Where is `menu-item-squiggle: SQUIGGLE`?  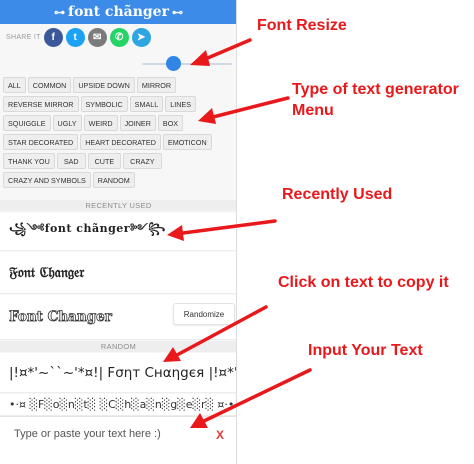
menu-item-squiggle: SQUIGGLE is located at coordinates (27, 123).